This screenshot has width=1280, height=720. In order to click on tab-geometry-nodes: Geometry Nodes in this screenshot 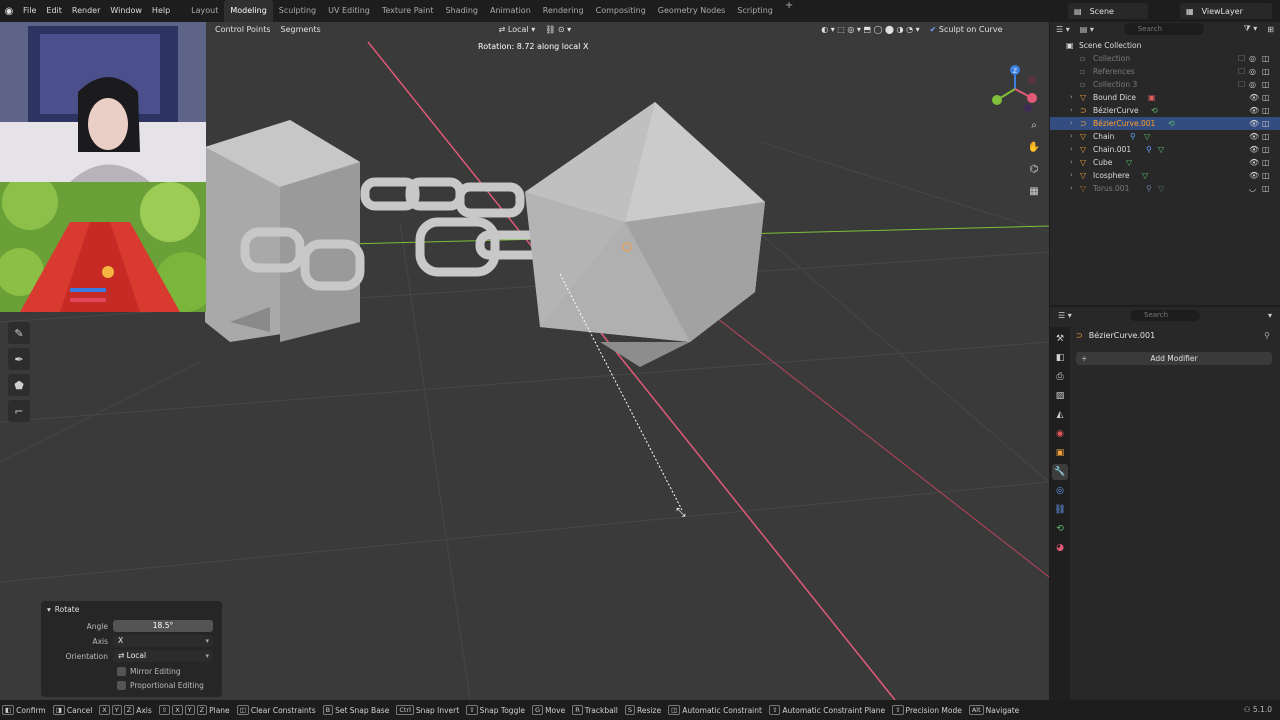, I will do `click(691, 11)`.